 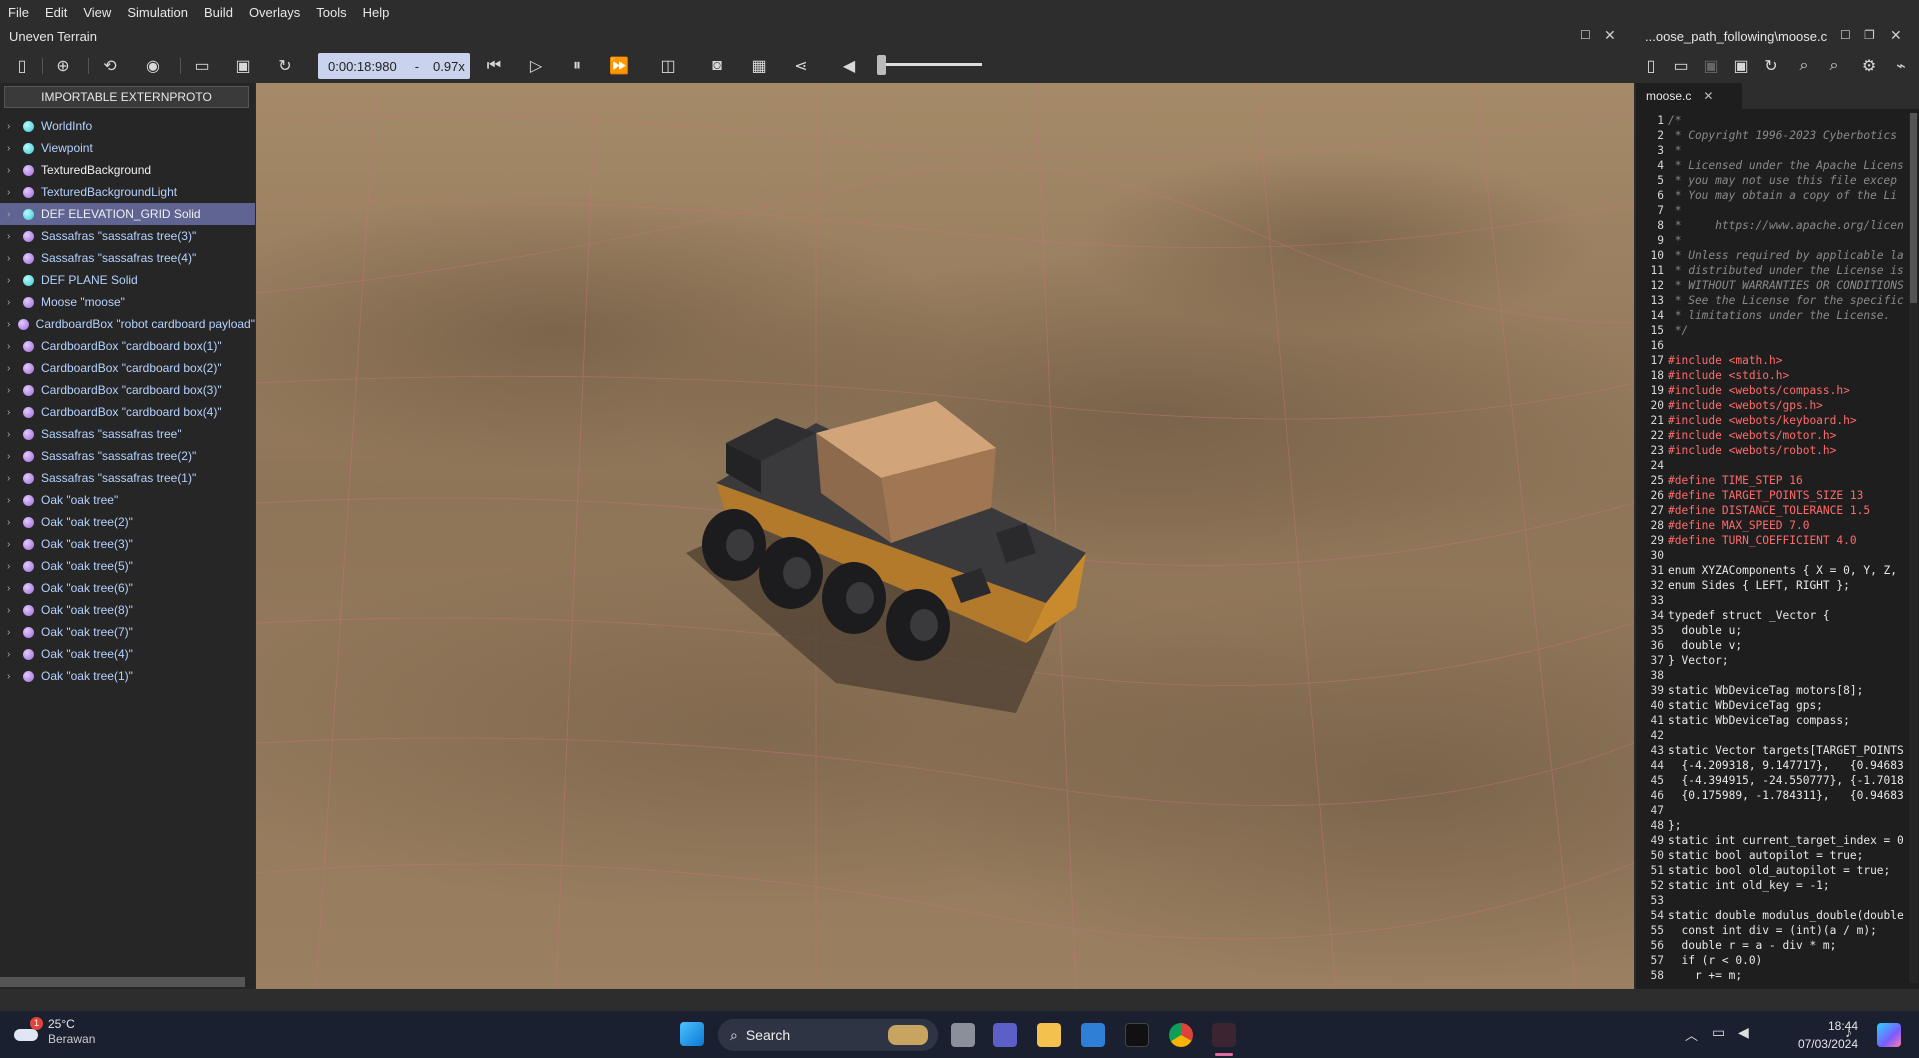 I want to click on code-line: 16, so click(x=1777, y=345).